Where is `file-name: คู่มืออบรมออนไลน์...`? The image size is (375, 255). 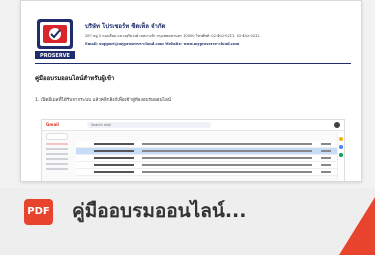
file-name: คู่มืออบรมออนไลน์... is located at coordinates (159, 211).